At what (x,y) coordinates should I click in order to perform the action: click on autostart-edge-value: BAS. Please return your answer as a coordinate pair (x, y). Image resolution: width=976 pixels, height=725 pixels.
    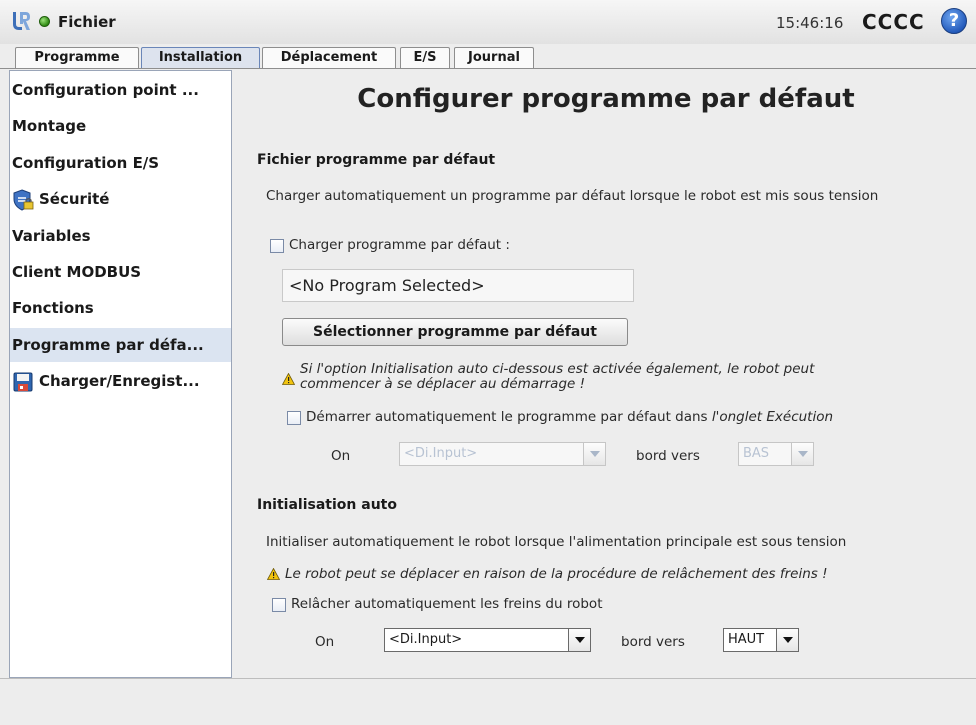
    Looking at the image, I should click on (756, 453).